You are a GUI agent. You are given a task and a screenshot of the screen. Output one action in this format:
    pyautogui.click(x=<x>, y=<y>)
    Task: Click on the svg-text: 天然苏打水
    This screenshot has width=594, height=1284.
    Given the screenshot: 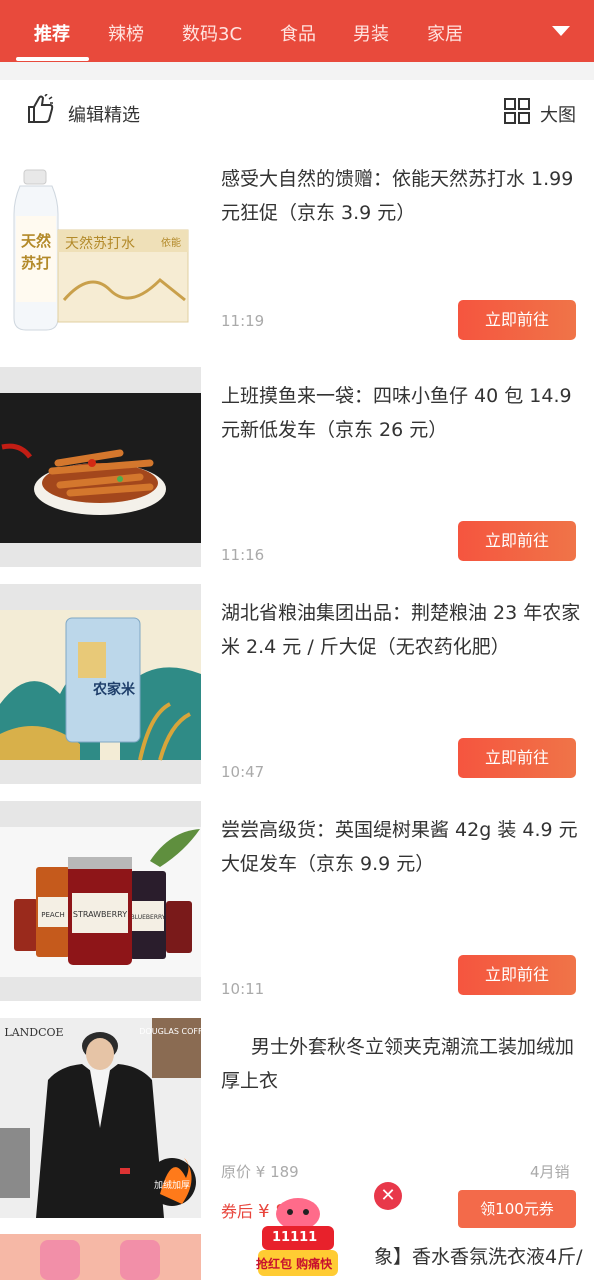 What is the action you would take?
    pyautogui.click(x=100, y=243)
    